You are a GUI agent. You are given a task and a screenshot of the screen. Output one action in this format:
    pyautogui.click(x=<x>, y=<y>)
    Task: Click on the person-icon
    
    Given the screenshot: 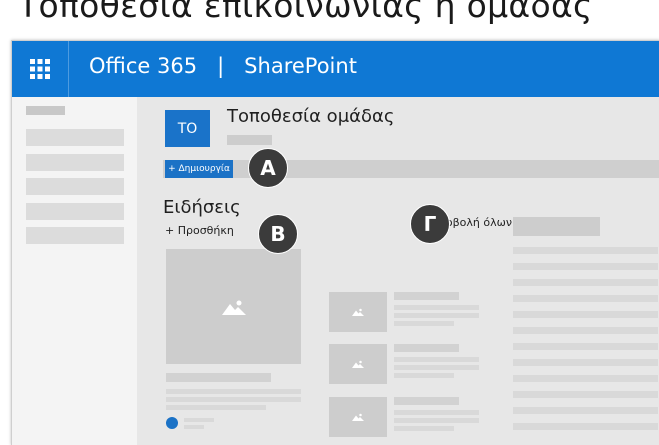 What is the action you would take?
    pyautogui.click(x=172, y=423)
    